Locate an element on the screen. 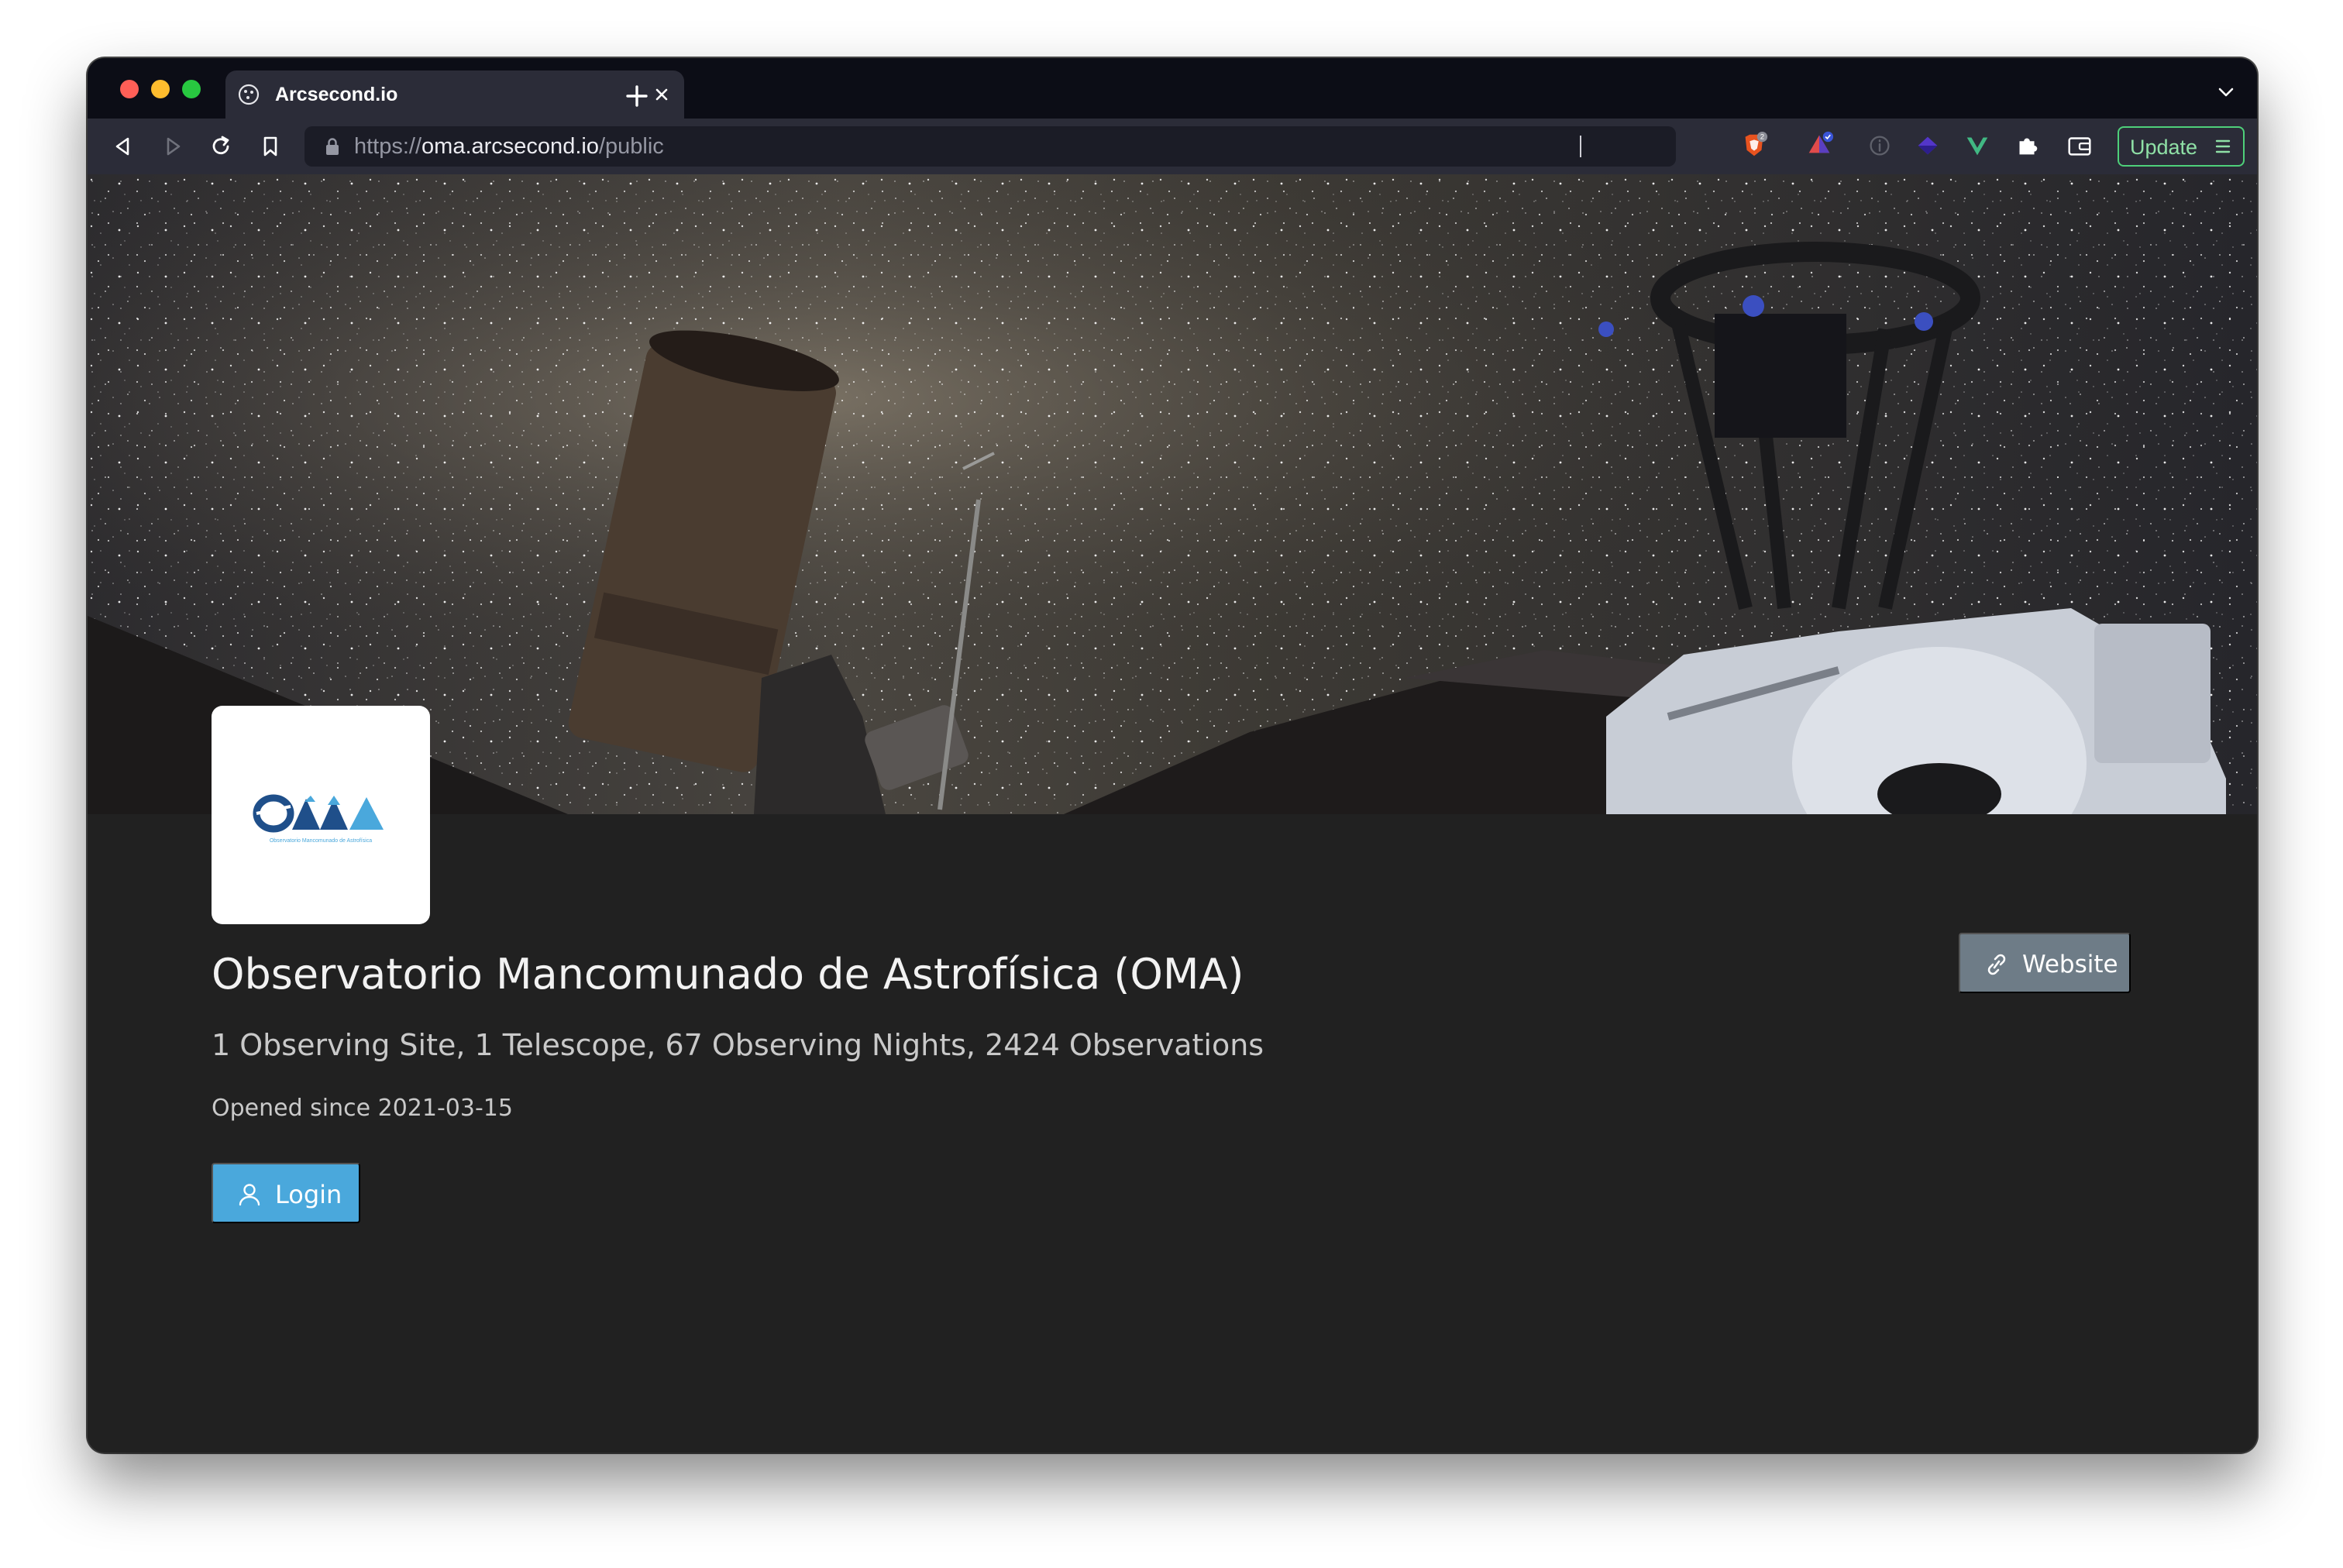 This screenshot has height=1568, width=2343. update-button: Update is located at coordinates (2181, 146).